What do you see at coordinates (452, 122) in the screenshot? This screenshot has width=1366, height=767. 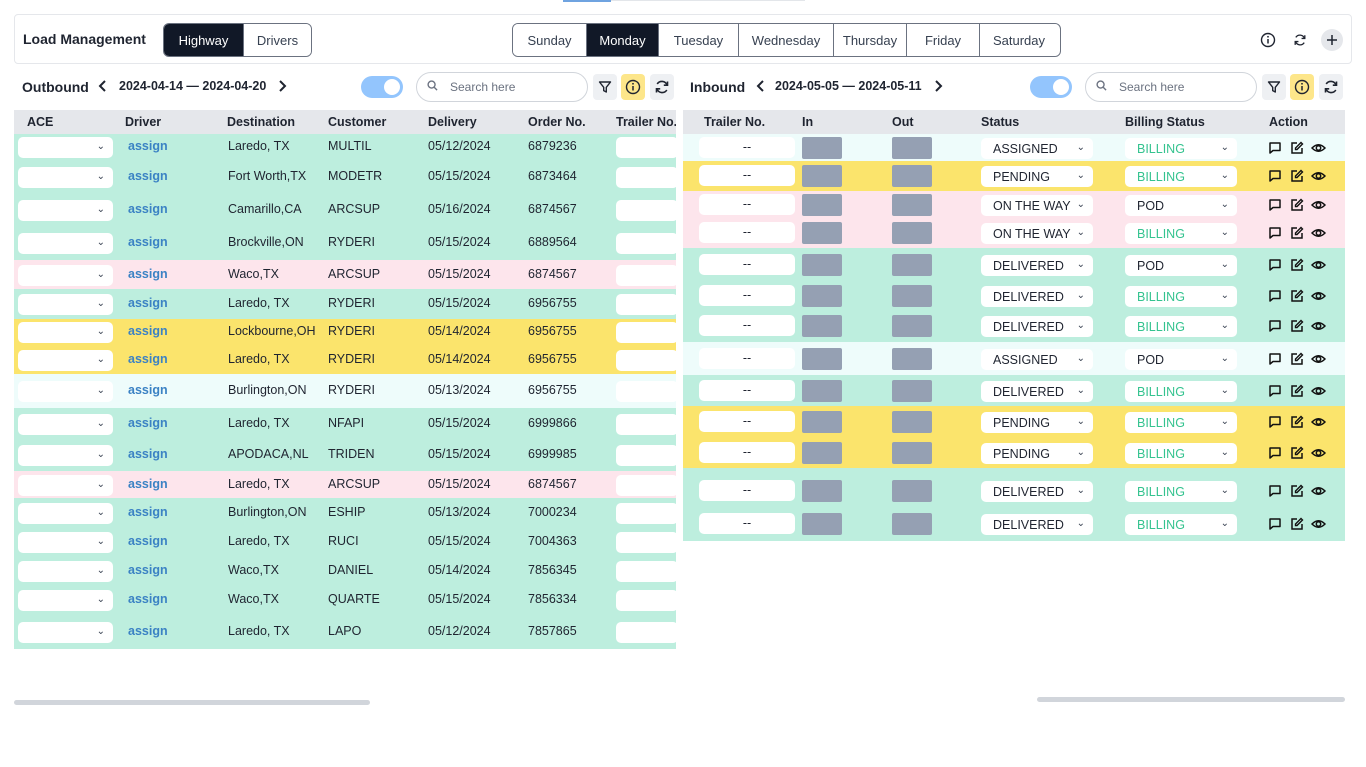 I see `col-delivery: Delivery` at bounding box center [452, 122].